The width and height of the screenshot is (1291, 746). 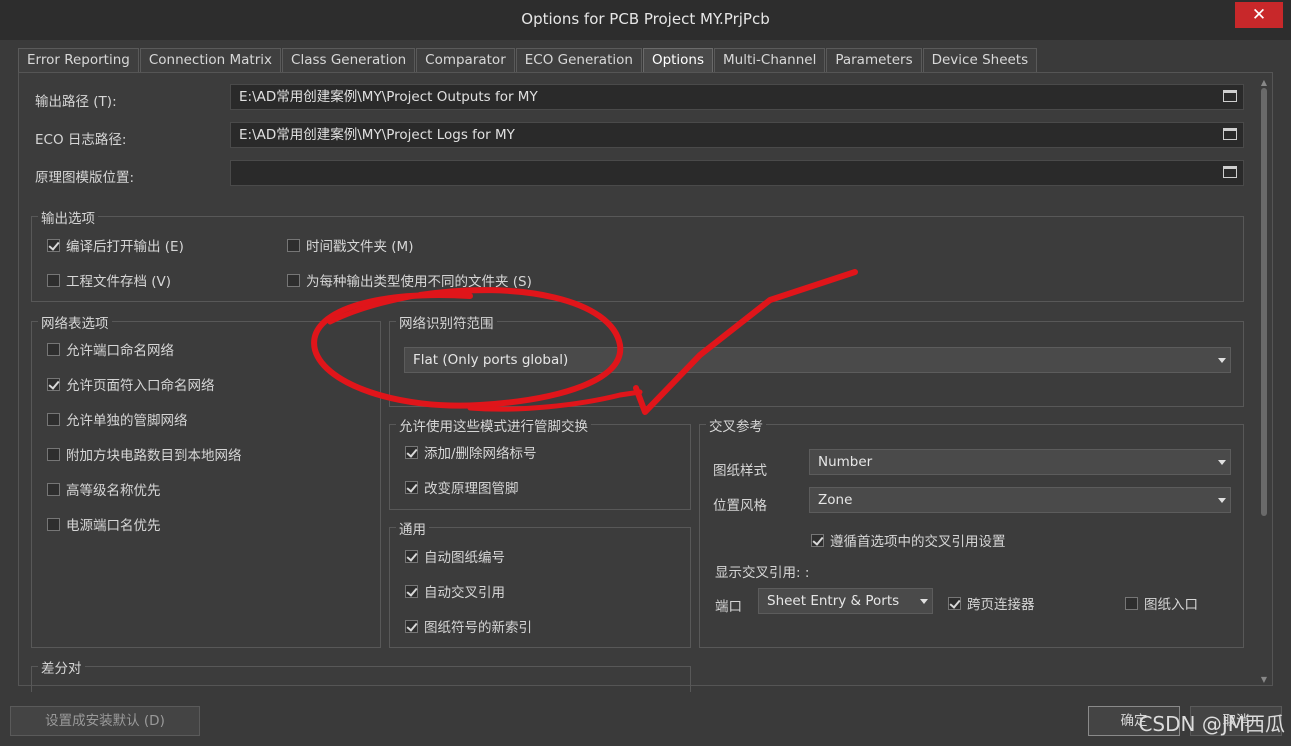 I want to click on output-path-field: E:\AD常用创建案例\MY\Project Outputs for MY, so click(x=737, y=97).